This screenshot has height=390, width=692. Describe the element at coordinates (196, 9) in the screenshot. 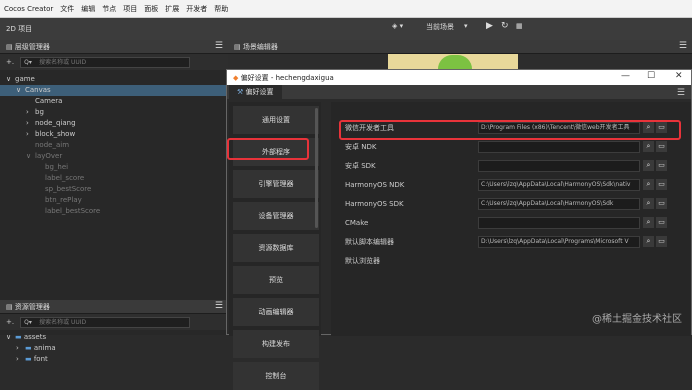

I see `menu-developer: 开发者` at that location.